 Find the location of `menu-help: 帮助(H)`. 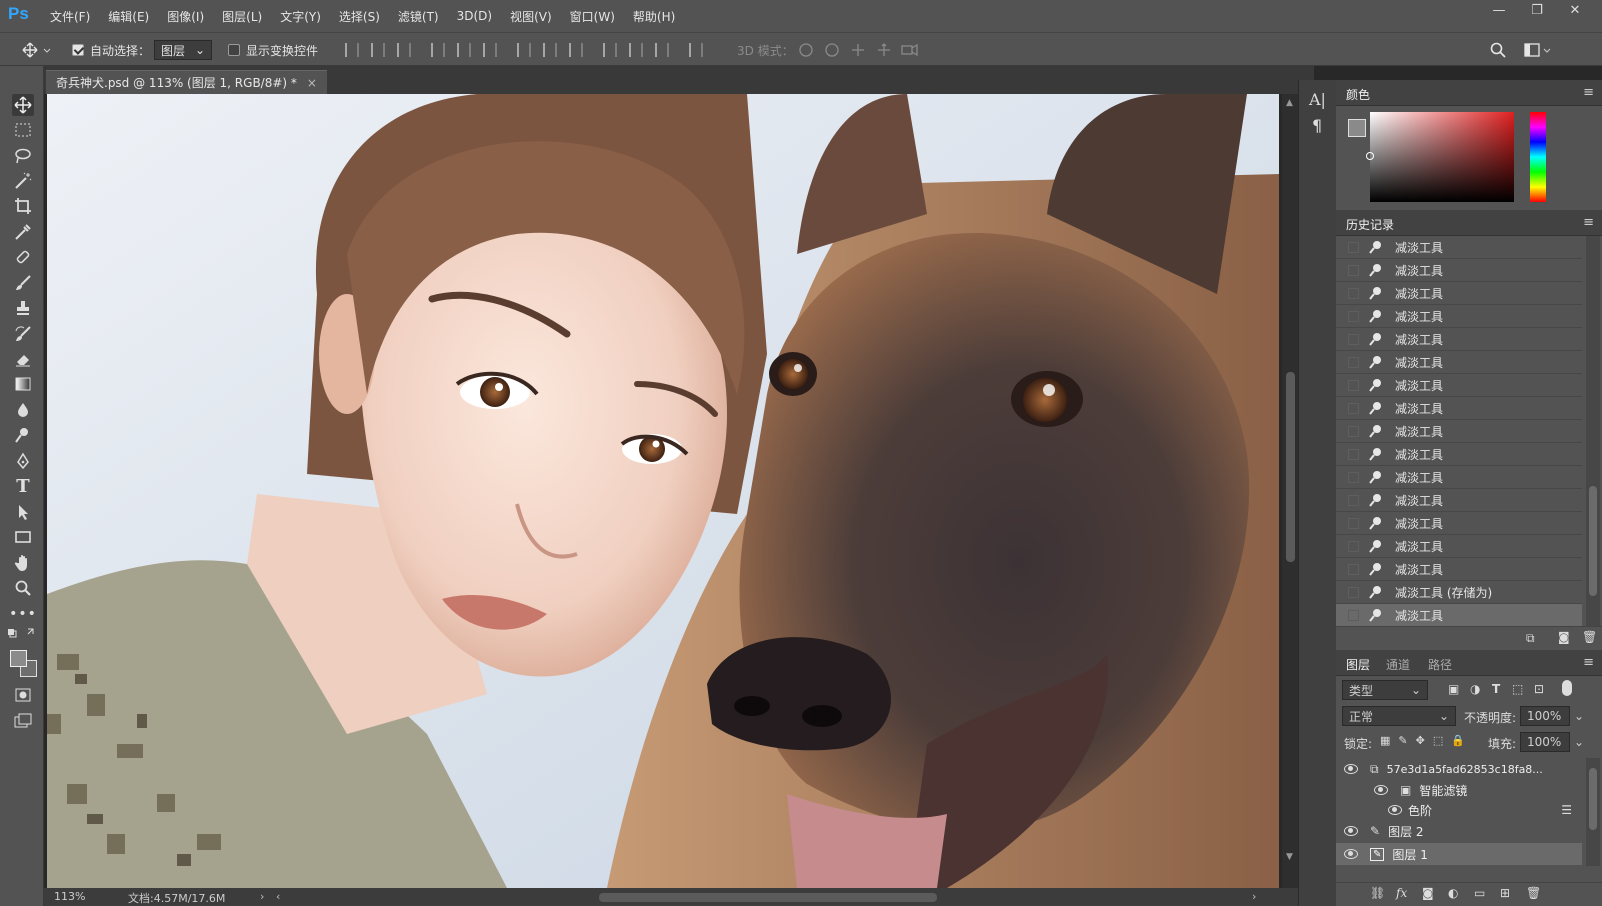

menu-help: 帮助(H) is located at coordinates (654, 16).